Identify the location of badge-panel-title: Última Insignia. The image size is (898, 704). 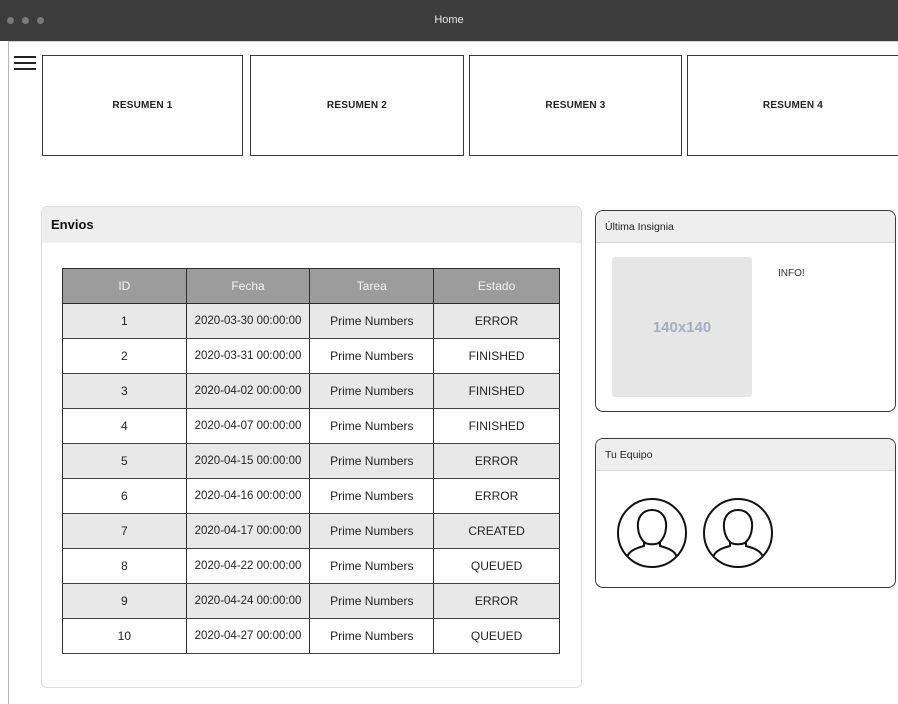
(745, 227).